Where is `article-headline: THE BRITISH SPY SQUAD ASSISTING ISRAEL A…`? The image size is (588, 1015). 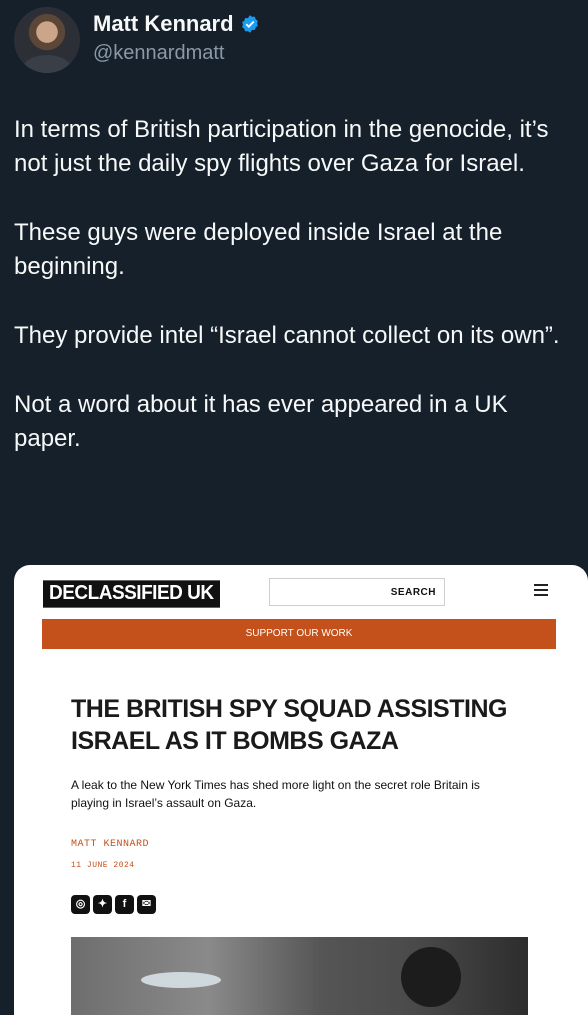
article-headline: THE BRITISH SPY SQUAD ASSISTING ISRAEL A… is located at coordinates (289, 725).